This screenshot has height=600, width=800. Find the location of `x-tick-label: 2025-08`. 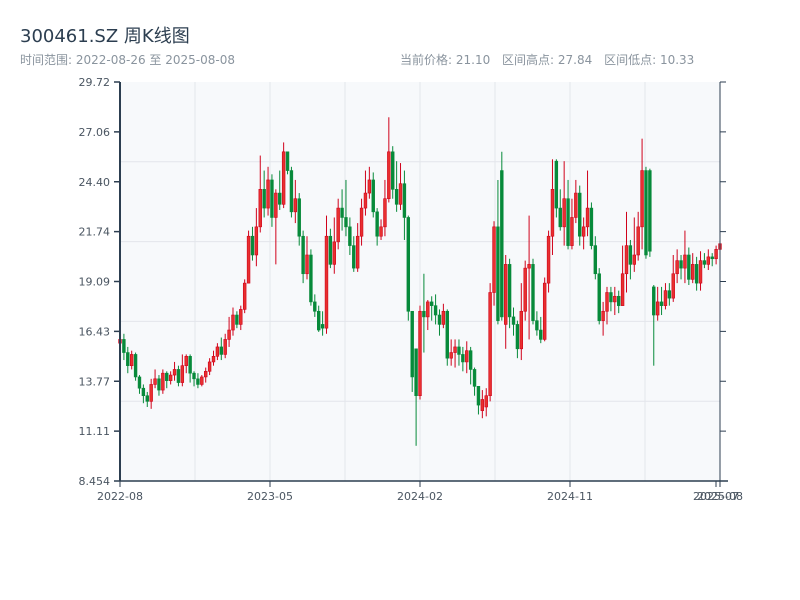

x-tick-label: 2025-08 is located at coordinates (720, 496).